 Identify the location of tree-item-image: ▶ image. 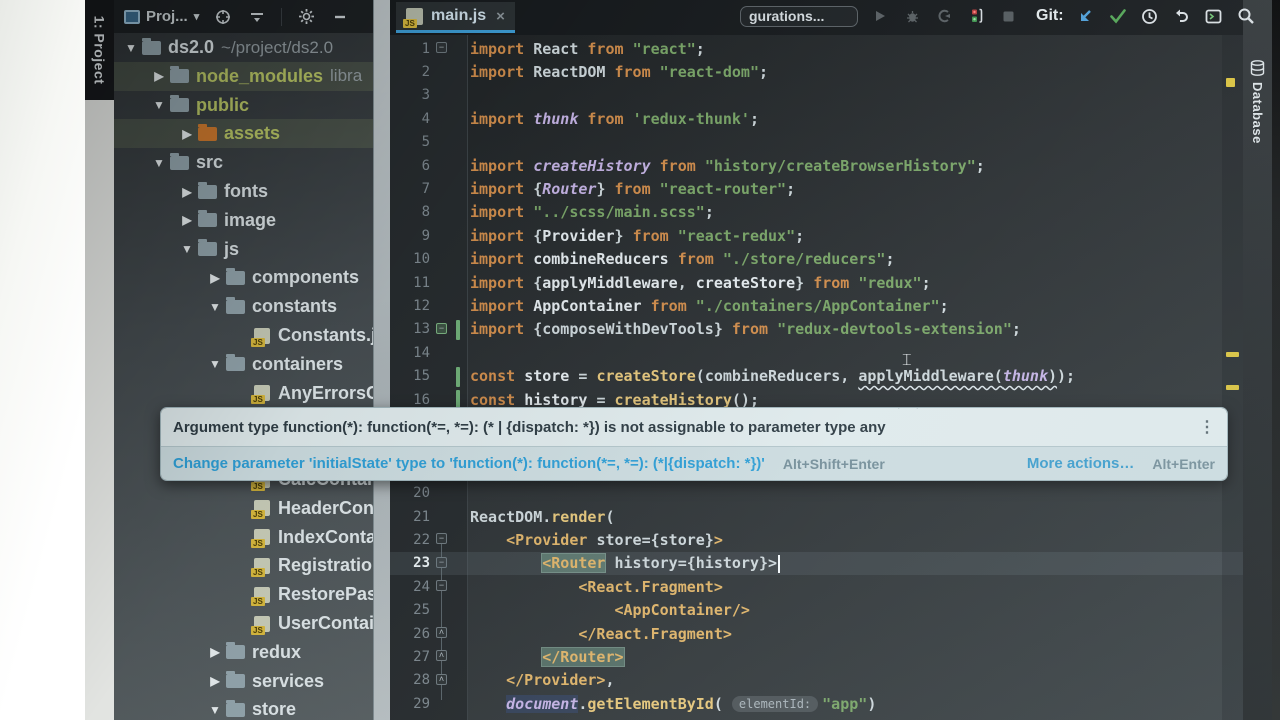
(252, 220).